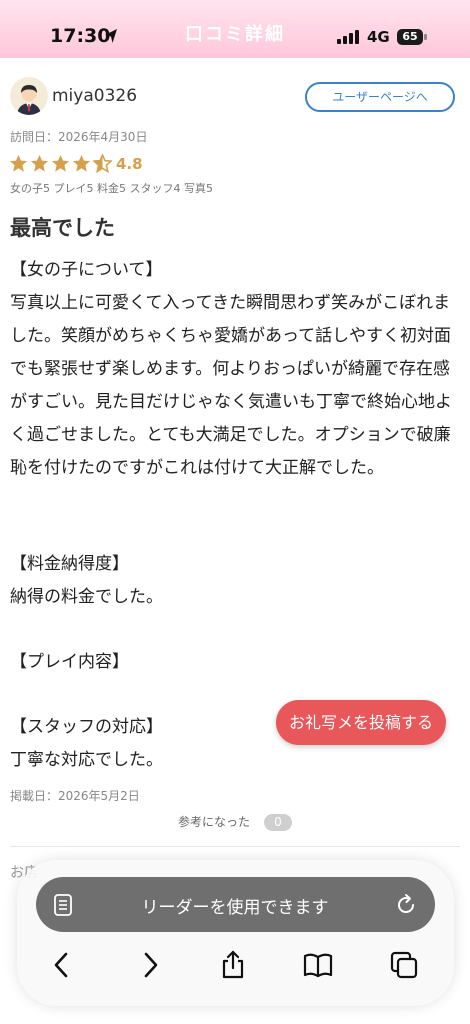 The width and height of the screenshot is (470, 1024). Describe the element at coordinates (86, 760) in the screenshot. I see `section-body-staff: 丁寧な対応でした。` at that location.